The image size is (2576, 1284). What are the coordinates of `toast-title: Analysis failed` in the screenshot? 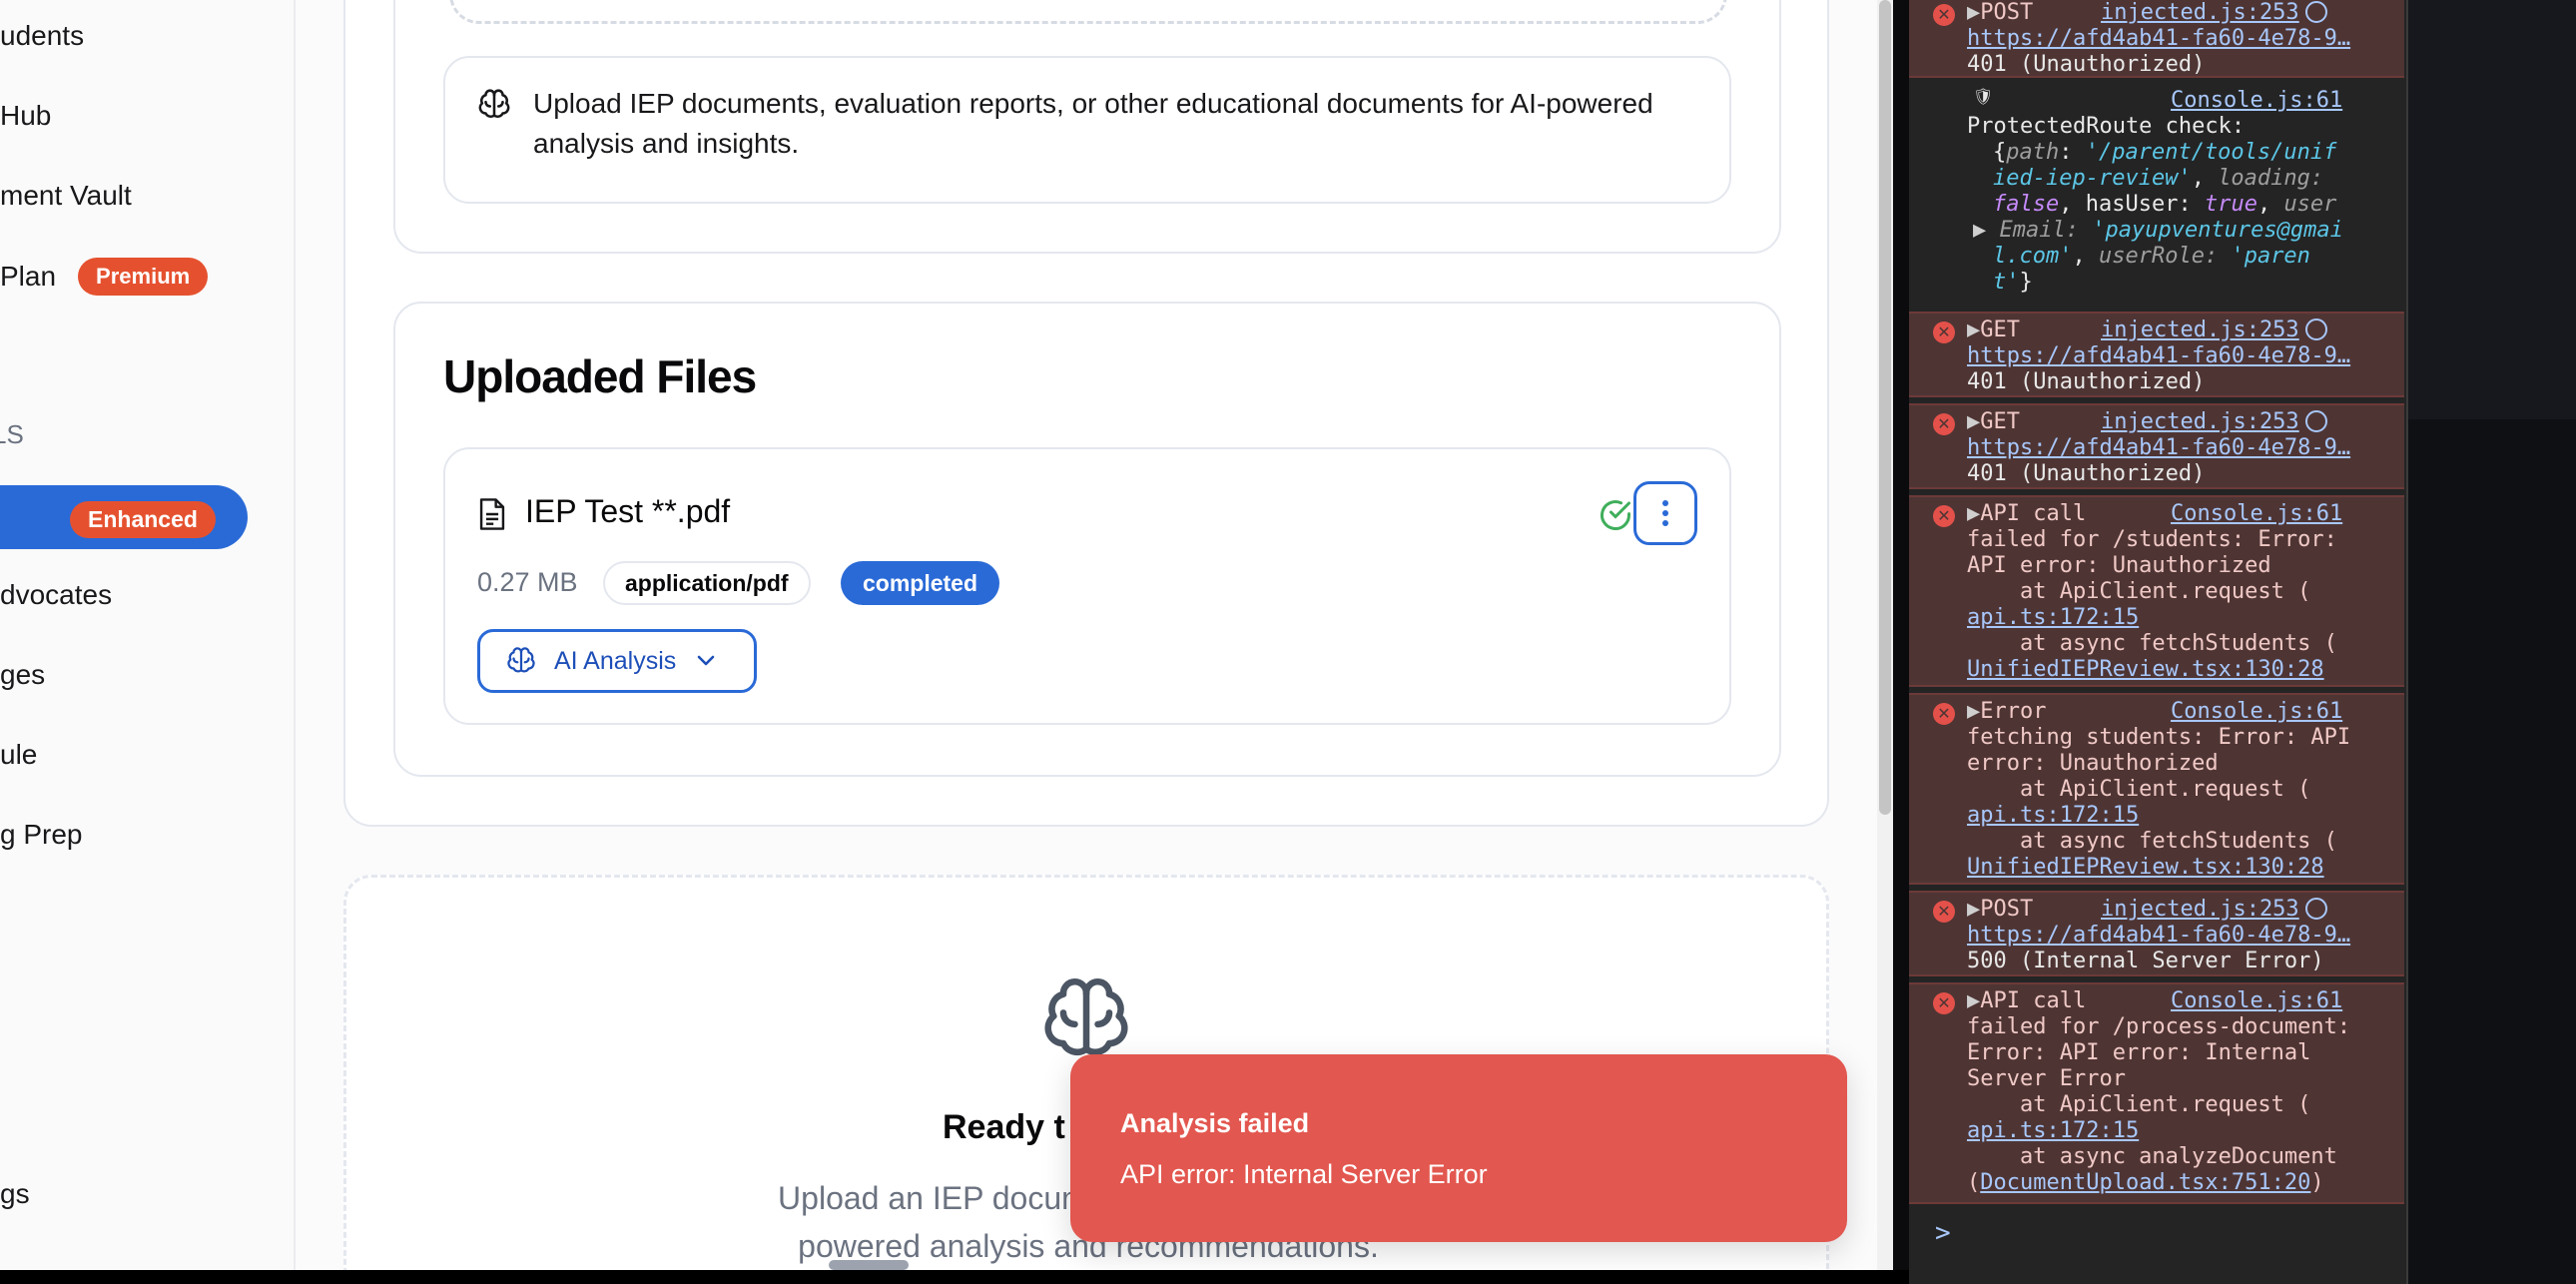 It's located at (1215, 1123).